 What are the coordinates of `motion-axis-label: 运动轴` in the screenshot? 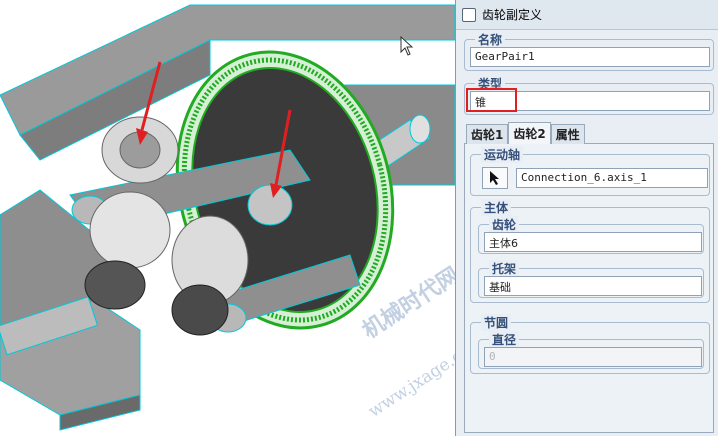 It's located at (502, 154).